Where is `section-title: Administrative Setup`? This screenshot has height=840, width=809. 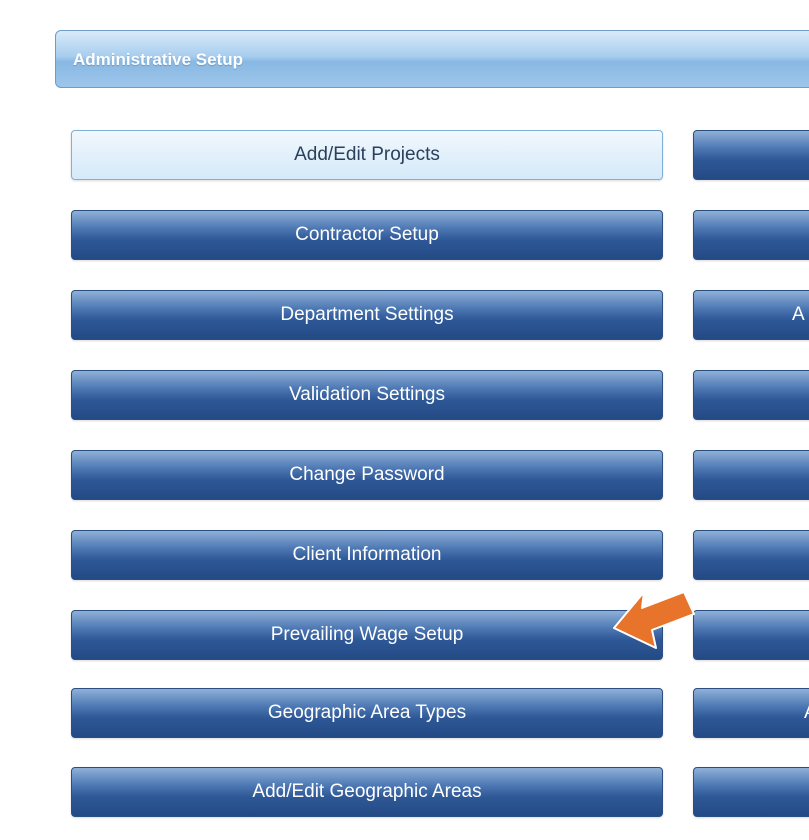
section-title: Administrative Setup is located at coordinates (158, 59).